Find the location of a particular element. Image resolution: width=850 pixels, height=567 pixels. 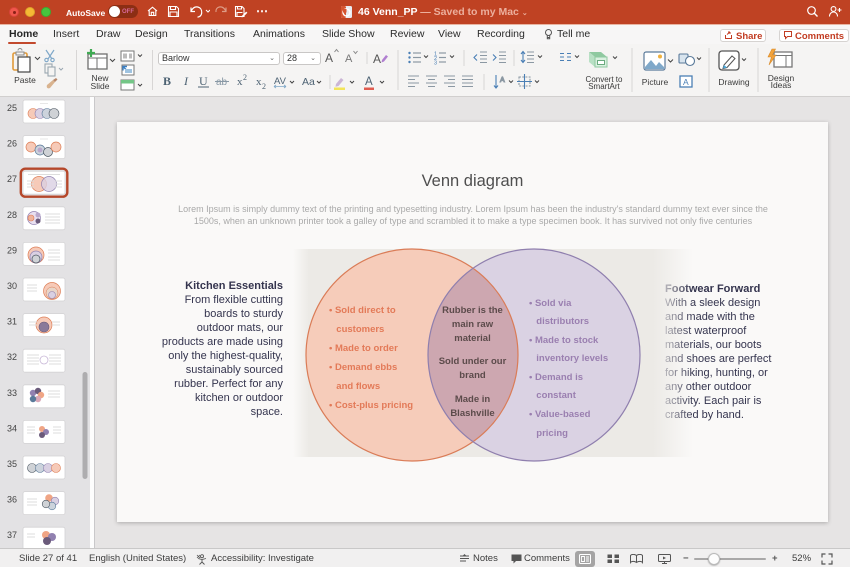

svg-text: ab is located at coordinates (222, 82).